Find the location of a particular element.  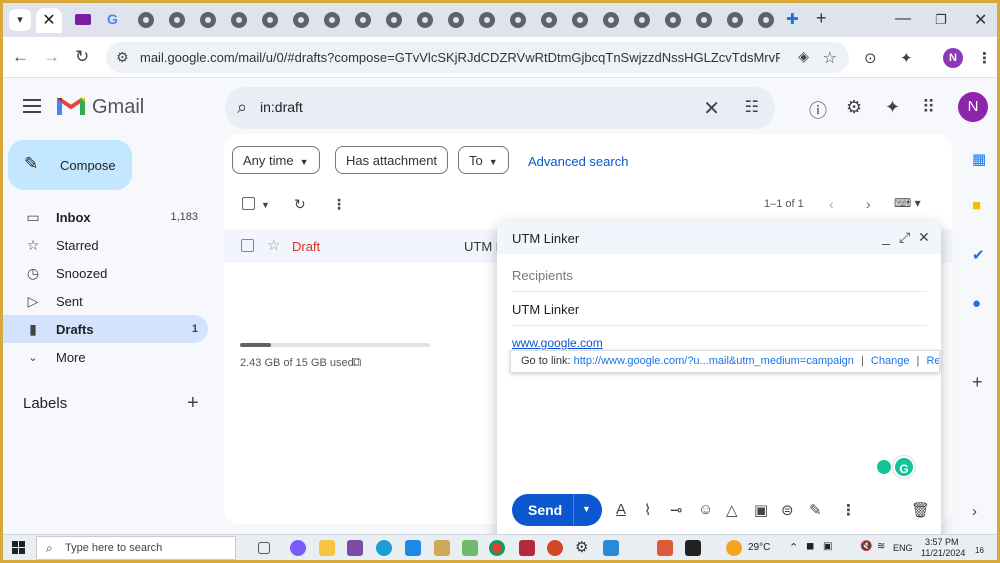

photo-icon: ▣ is located at coordinates (761, 510).